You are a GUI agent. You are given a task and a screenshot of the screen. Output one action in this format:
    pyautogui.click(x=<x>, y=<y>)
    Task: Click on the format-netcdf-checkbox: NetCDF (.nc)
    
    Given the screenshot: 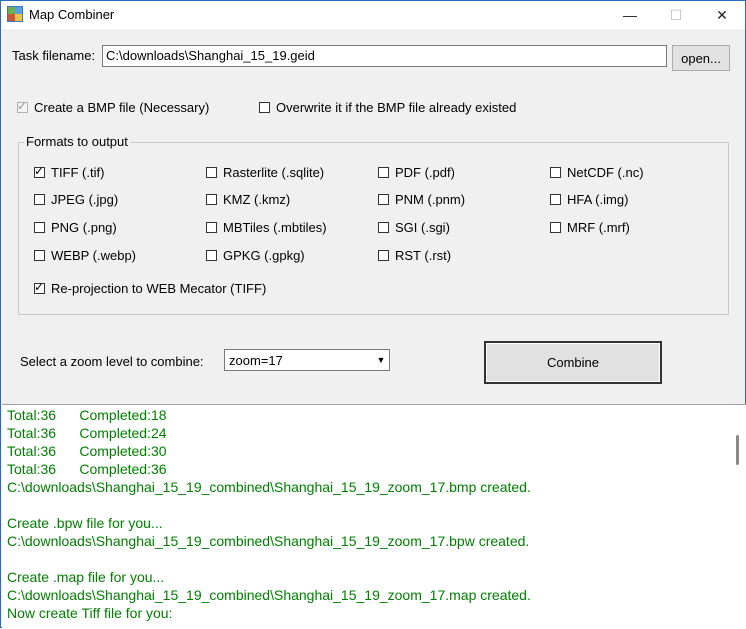 What is the action you would take?
    pyautogui.click(x=597, y=172)
    